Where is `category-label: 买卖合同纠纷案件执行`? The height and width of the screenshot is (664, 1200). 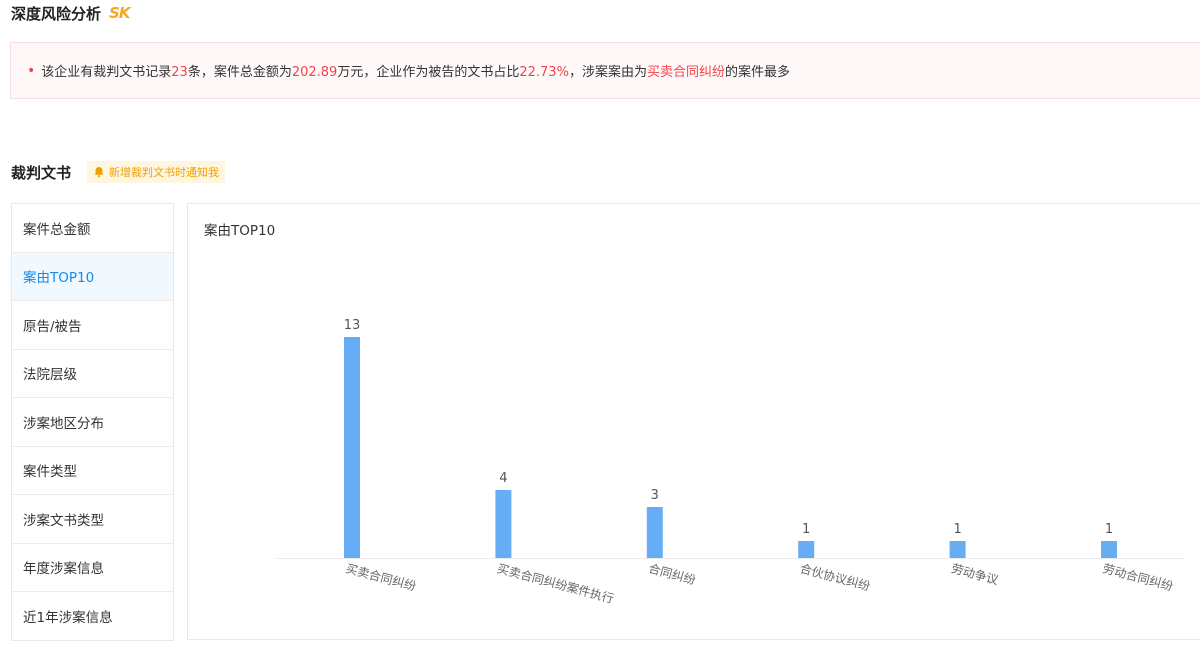 category-label: 买卖合同纠纷案件执行 is located at coordinates (556, 583).